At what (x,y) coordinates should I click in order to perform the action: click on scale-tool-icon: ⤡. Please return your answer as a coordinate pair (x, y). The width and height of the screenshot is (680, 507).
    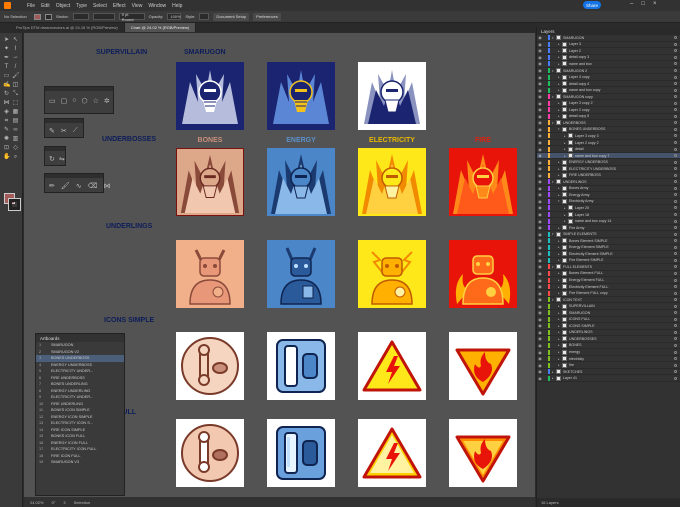
    Looking at the image, I should click on (15, 94).